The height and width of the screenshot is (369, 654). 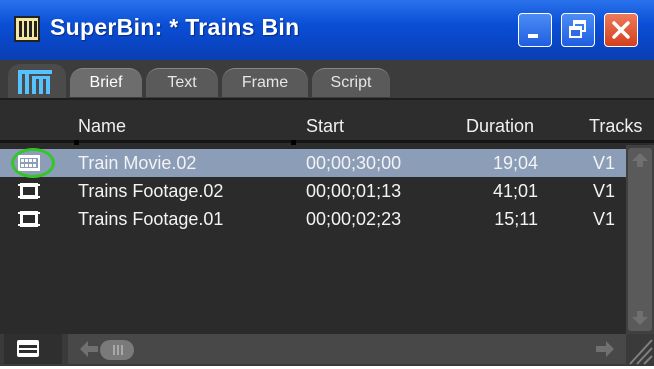 I want to click on tab-brief: Brief, so click(x=106, y=82).